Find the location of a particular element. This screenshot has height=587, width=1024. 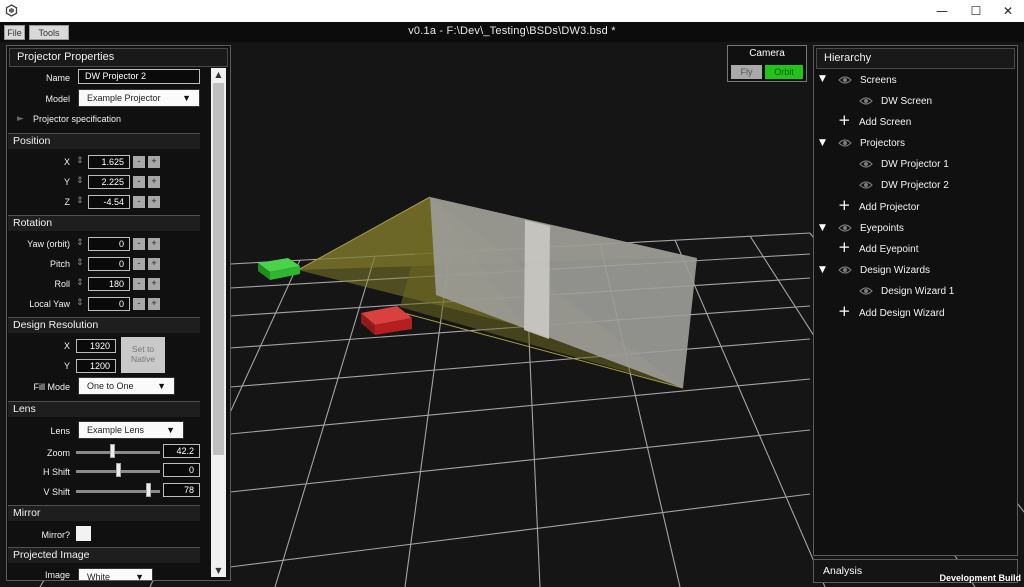

local-yaw-increment: + is located at coordinates (154, 304).